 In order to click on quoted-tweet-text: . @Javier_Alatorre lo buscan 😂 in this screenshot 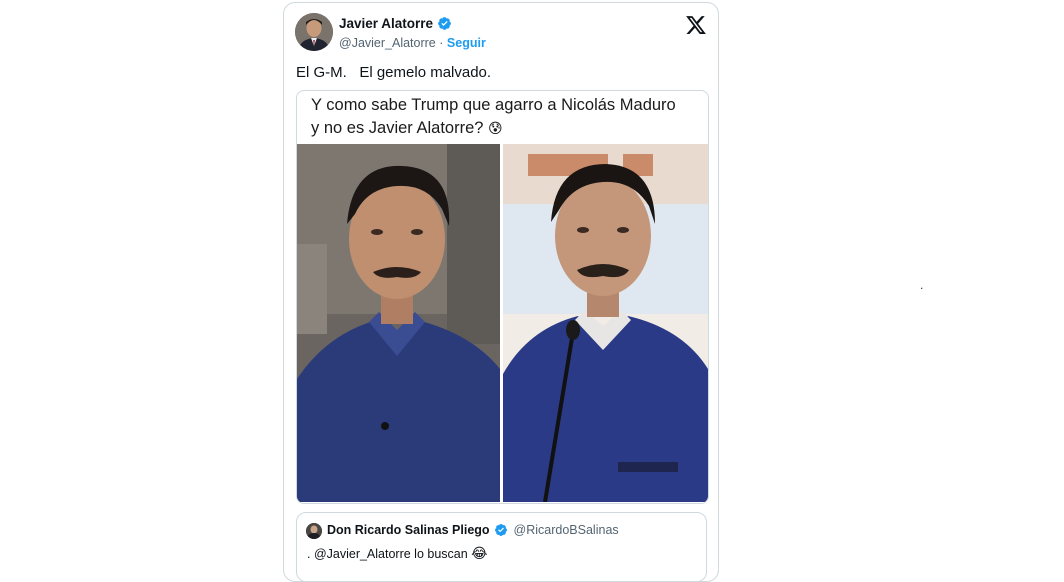, I will do `click(397, 554)`.